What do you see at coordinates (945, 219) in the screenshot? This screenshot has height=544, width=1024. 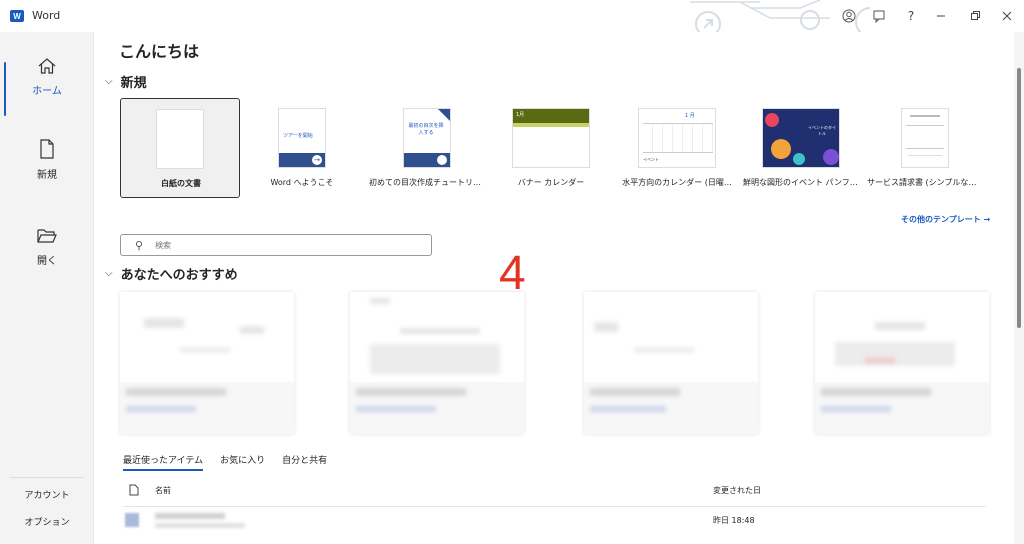 I see `more-templates-link: その他のテンプレート →` at bounding box center [945, 219].